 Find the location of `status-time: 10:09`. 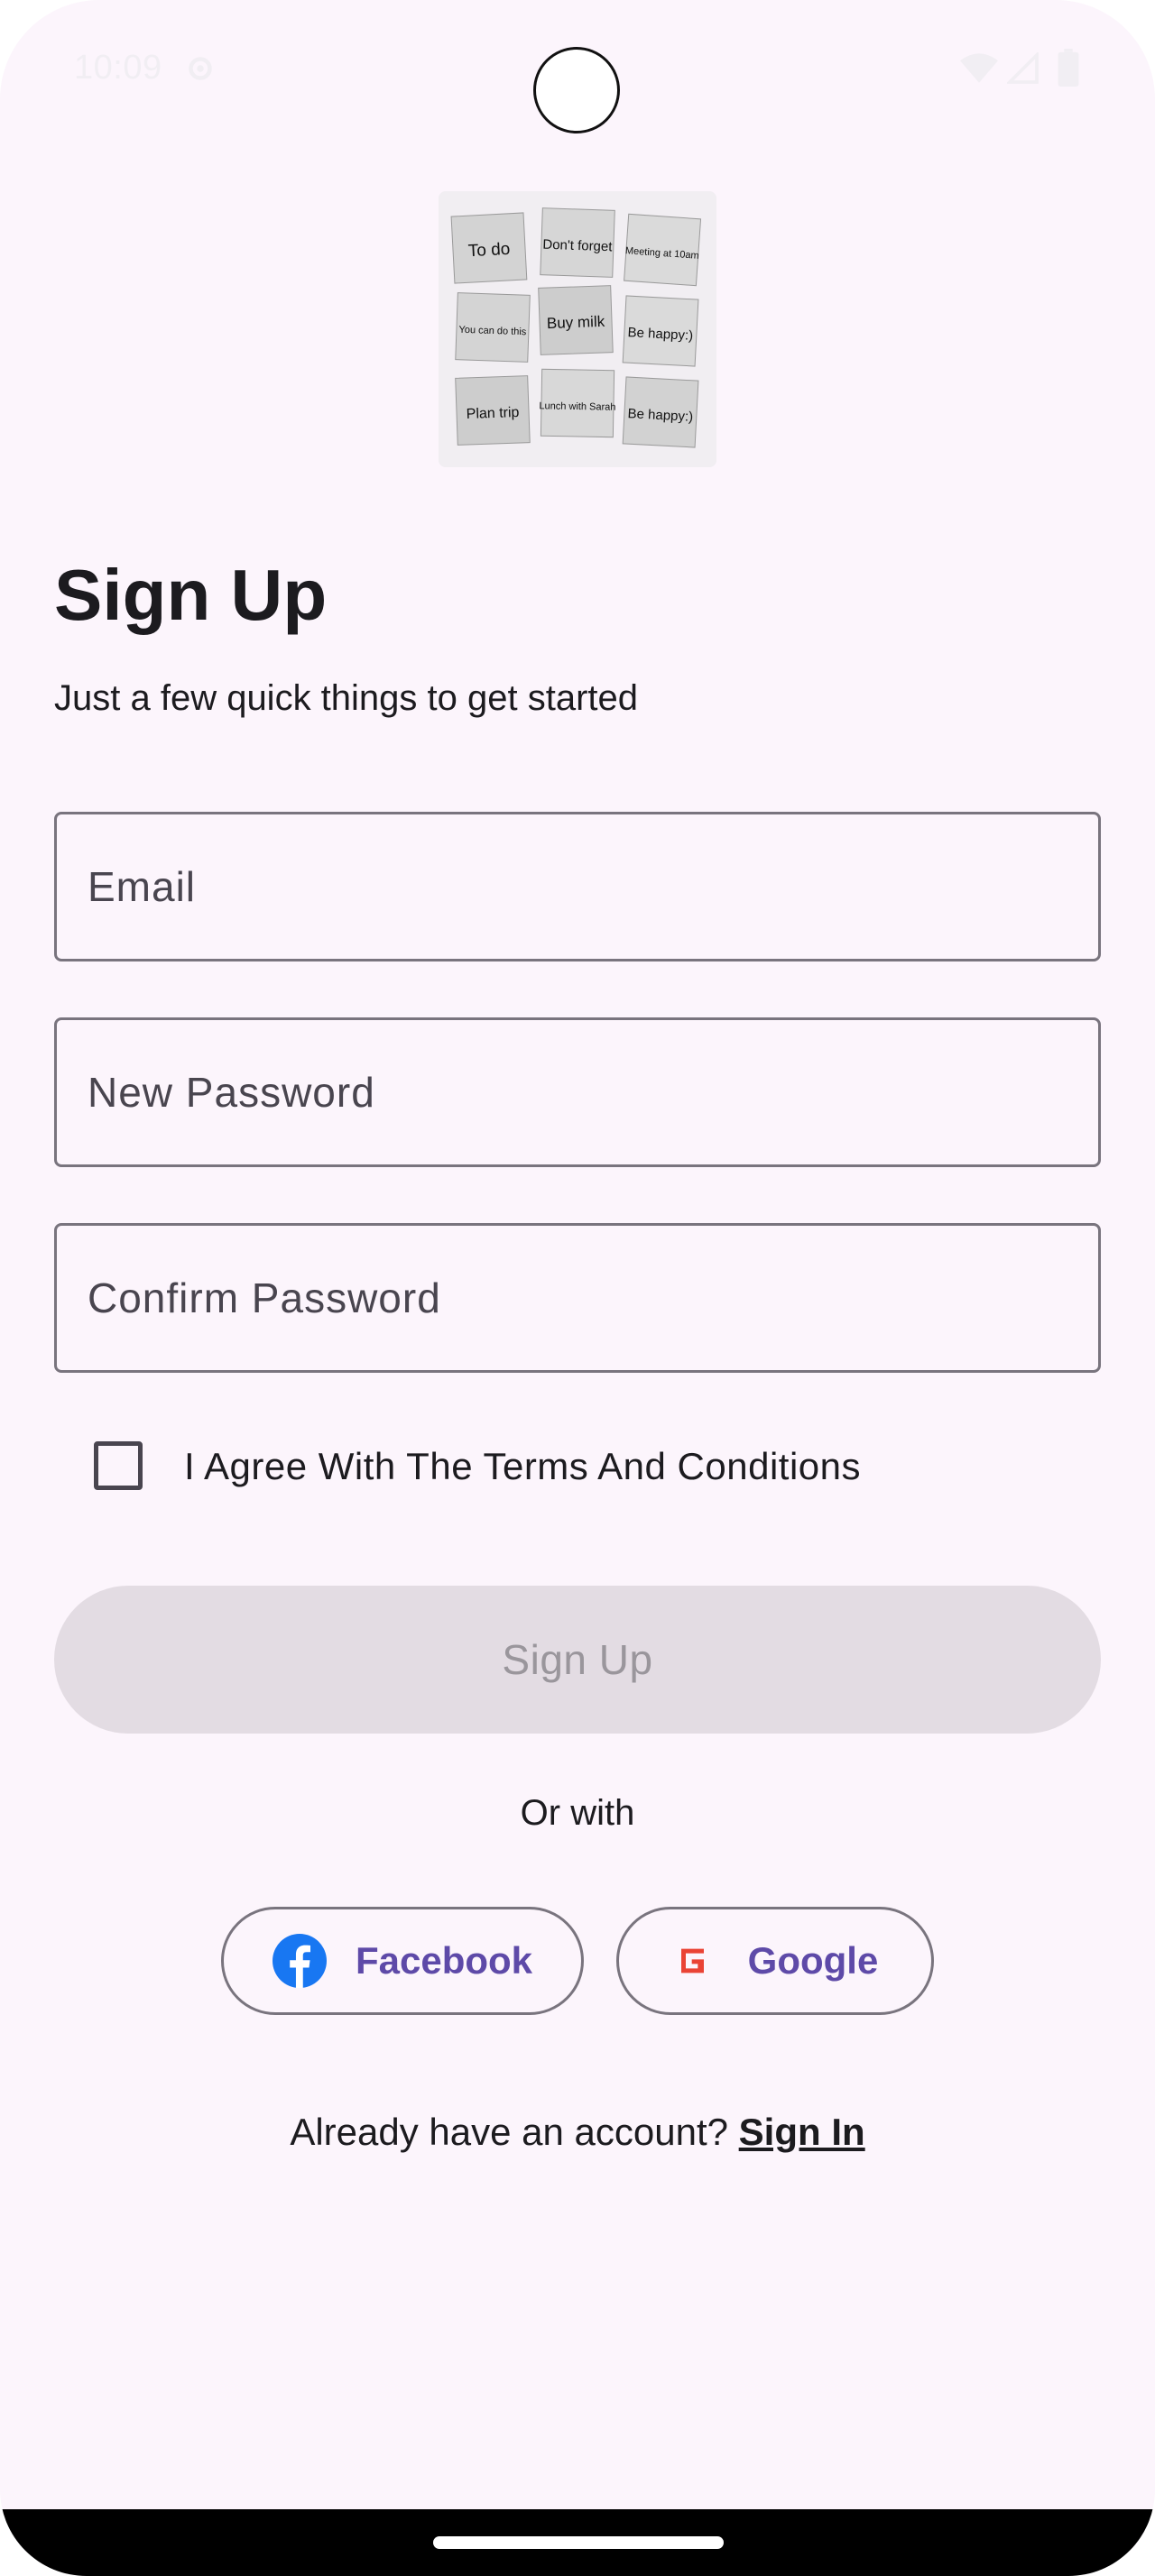

status-time: 10:09 is located at coordinates (118, 68).